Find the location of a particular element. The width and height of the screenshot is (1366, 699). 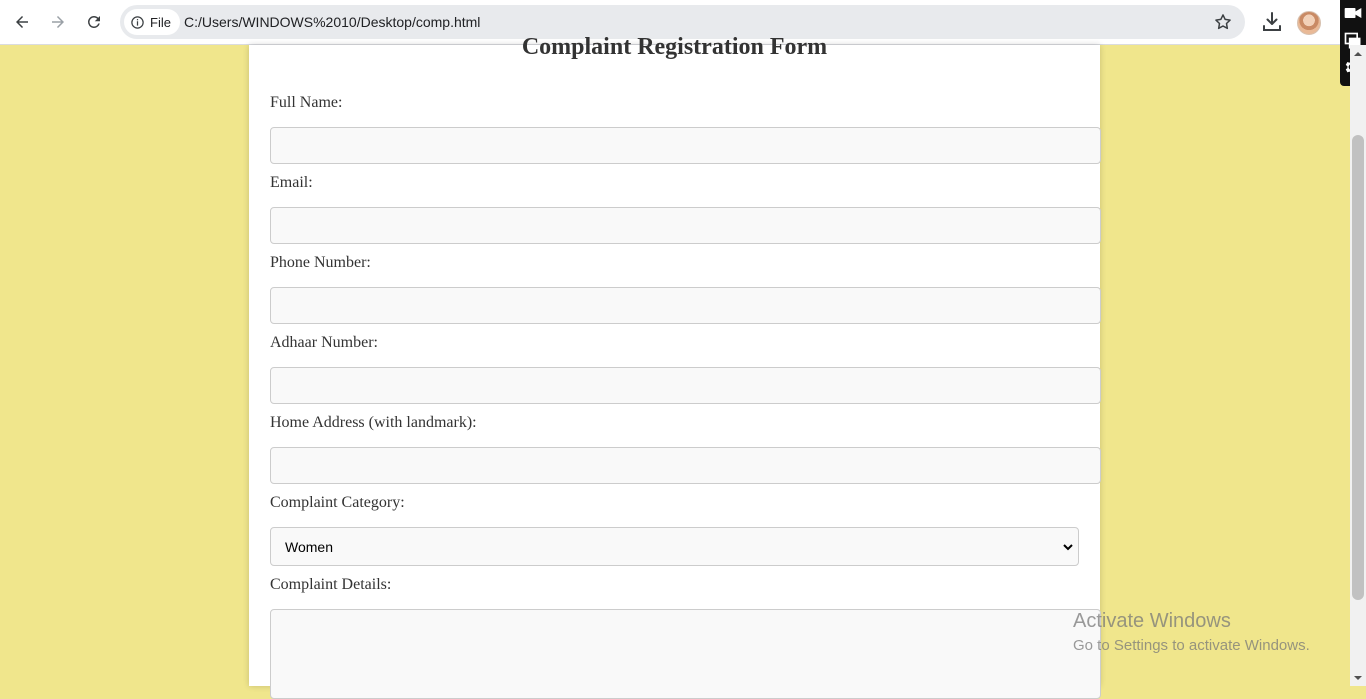

details-label: Complaint Details: is located at coordinates (331, 584).